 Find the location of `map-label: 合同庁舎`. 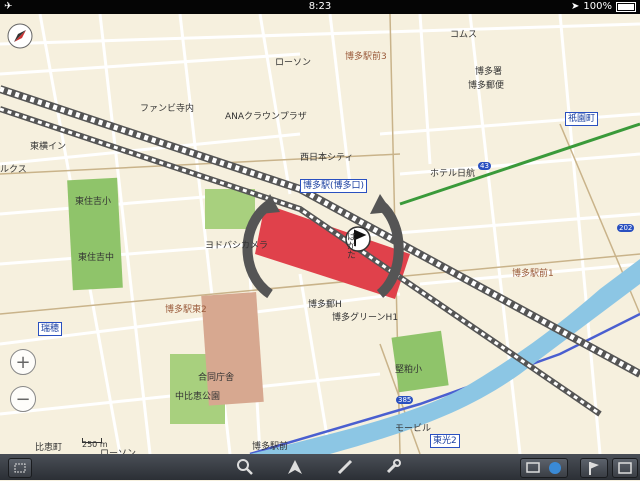

map-label: 合同庁舎 is located at coordinates (216, 378).